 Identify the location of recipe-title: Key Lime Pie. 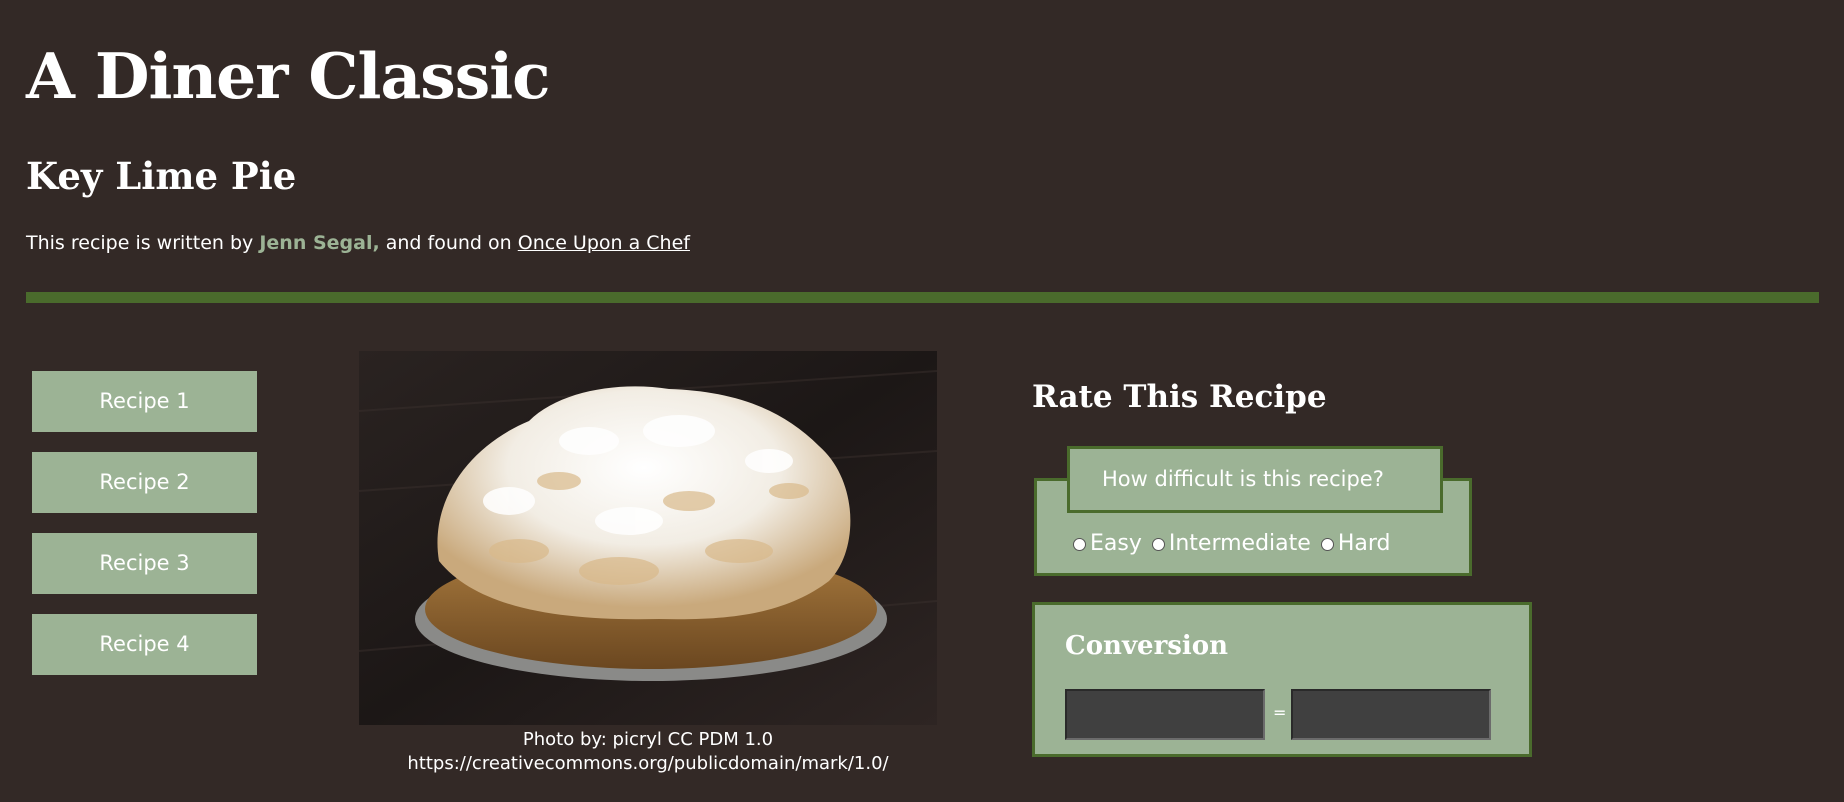
(161, 176).